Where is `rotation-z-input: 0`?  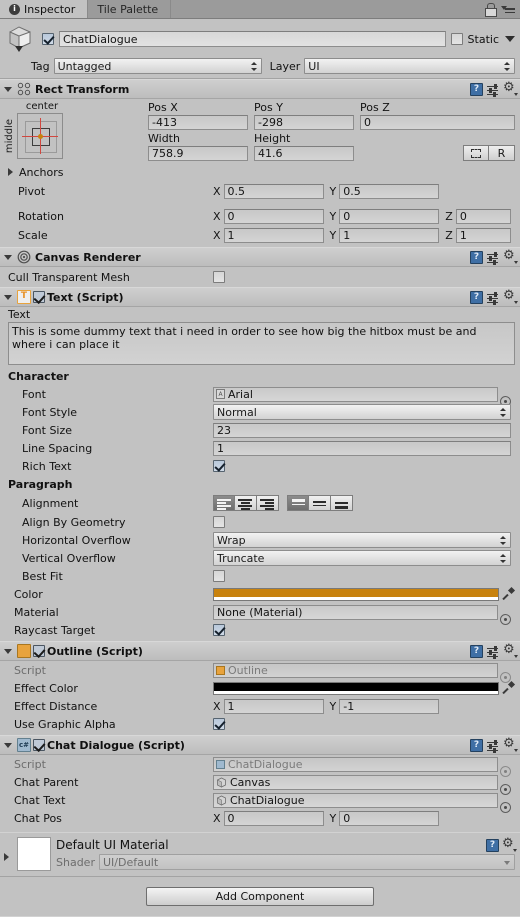 rotation-z-input: 0 is located at coordinates (483, 216).